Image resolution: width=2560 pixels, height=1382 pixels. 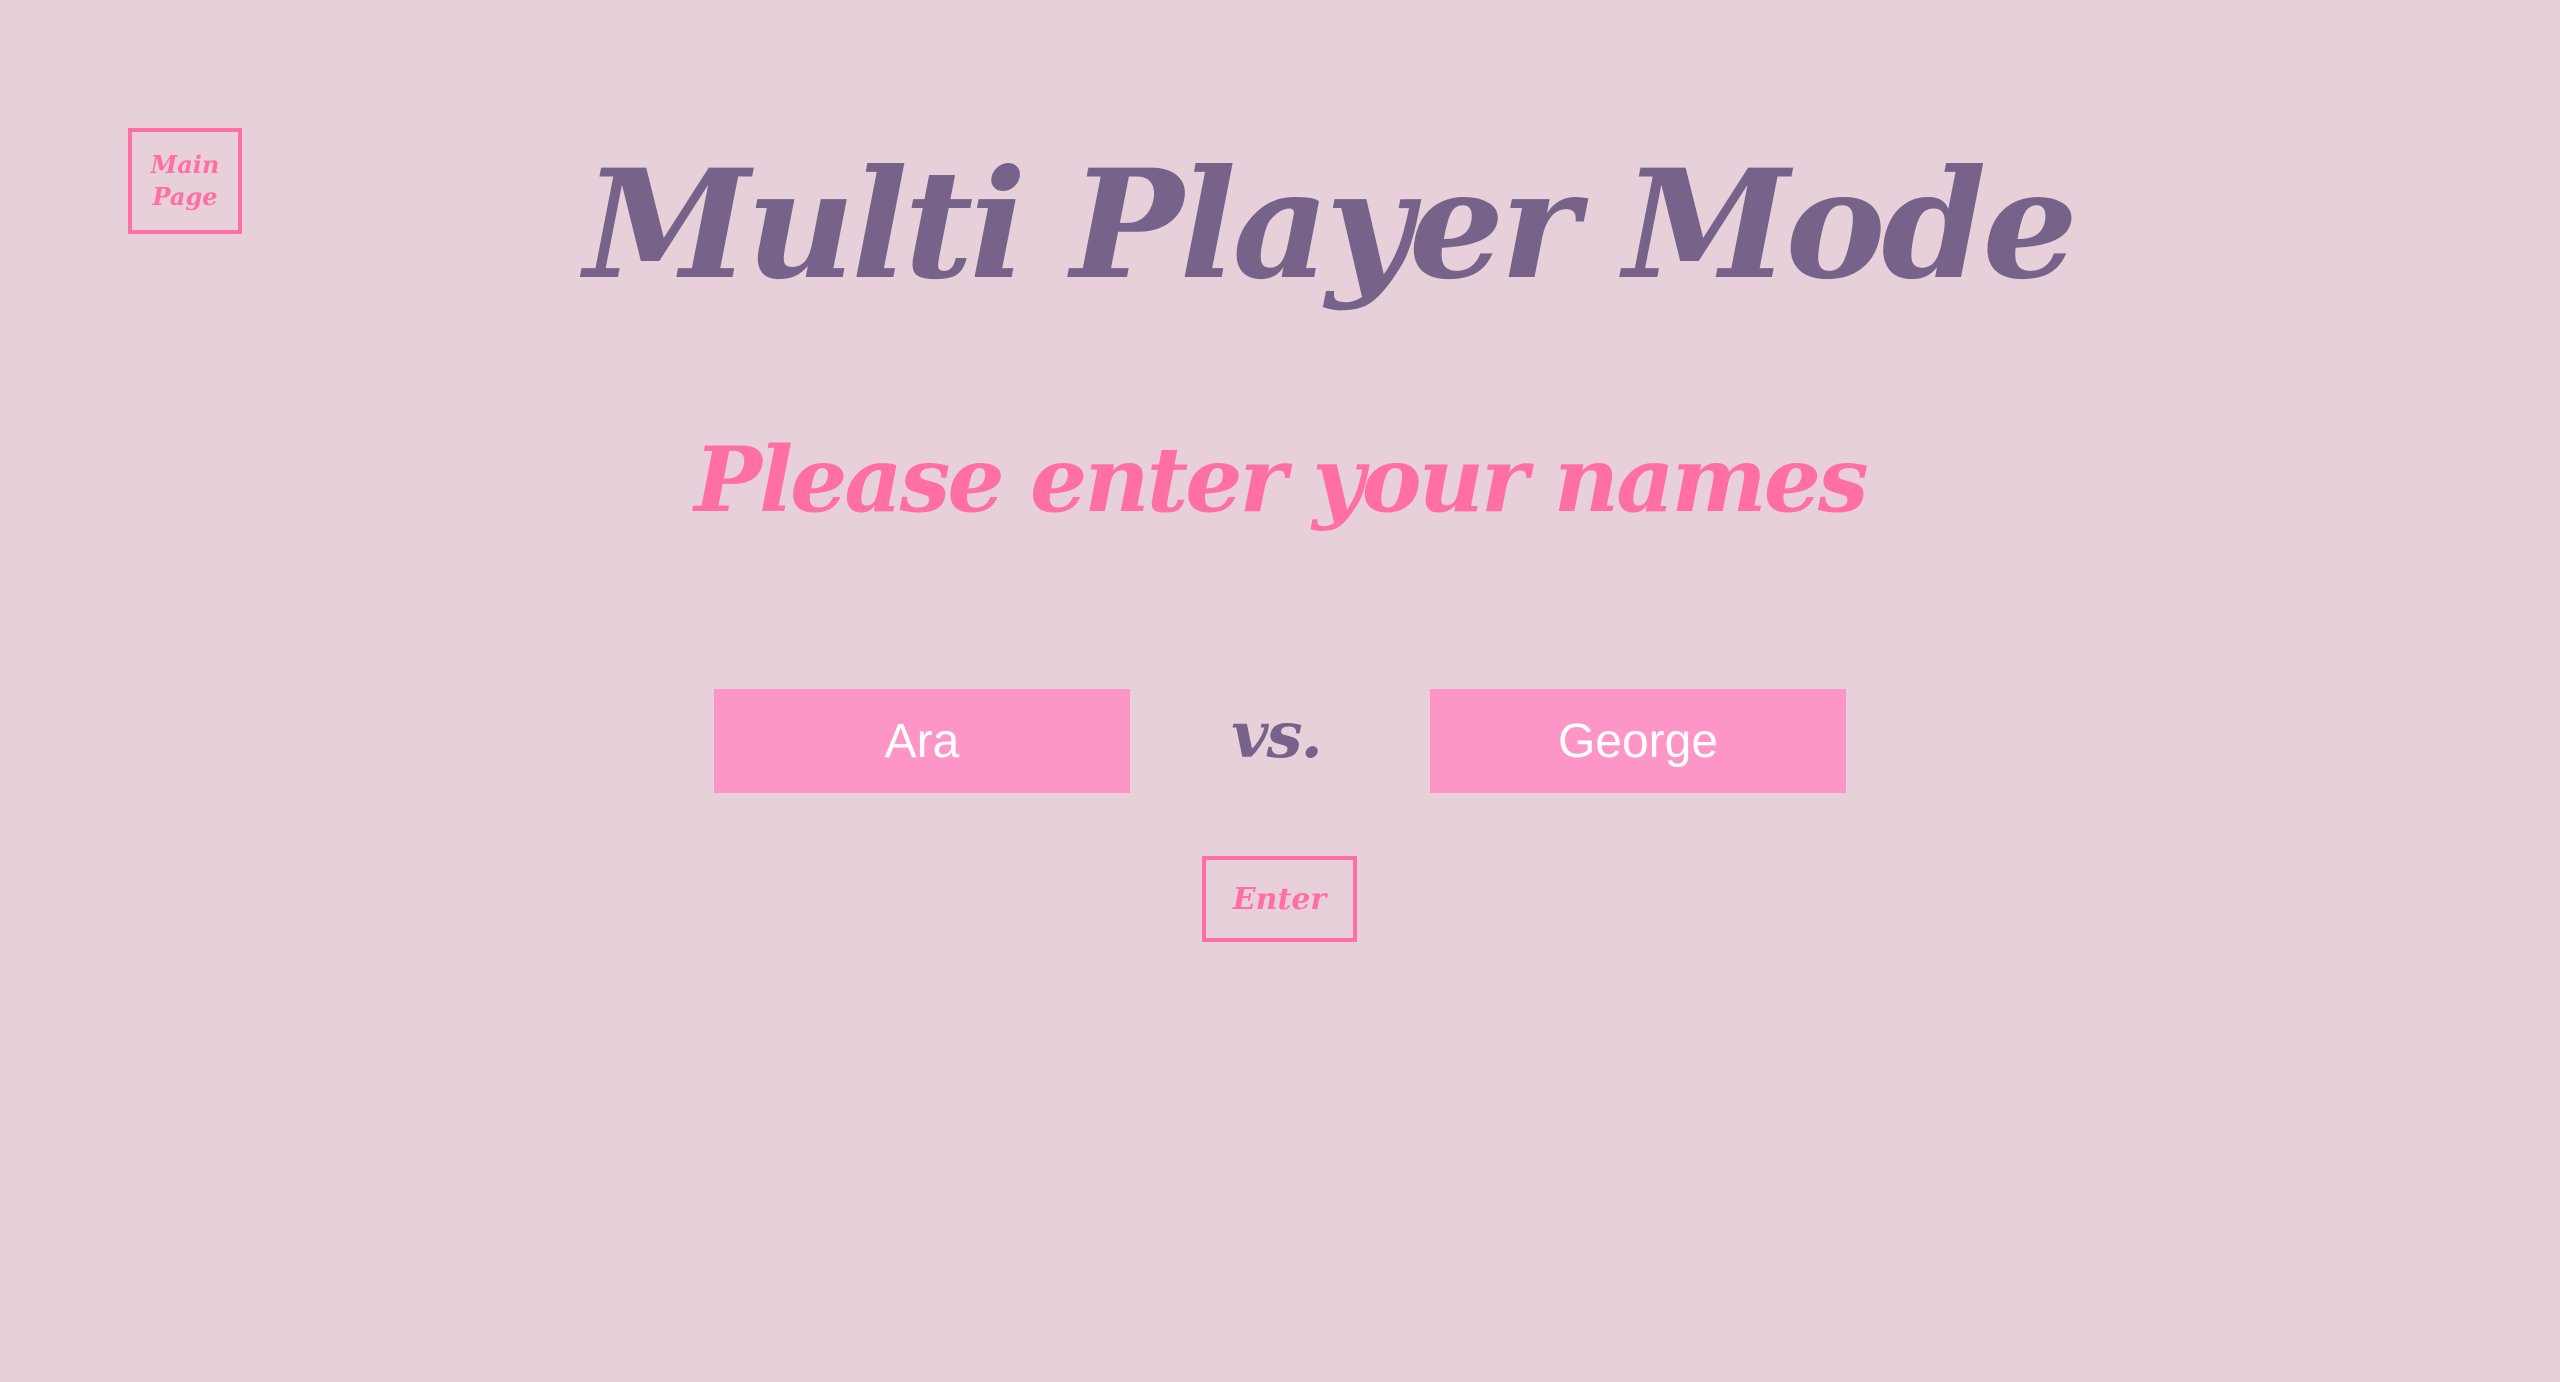 What do you see at coordinates (1638, 741) in the screenshot?
I see `player-two-name-input` at bounding box center [1638, 741].